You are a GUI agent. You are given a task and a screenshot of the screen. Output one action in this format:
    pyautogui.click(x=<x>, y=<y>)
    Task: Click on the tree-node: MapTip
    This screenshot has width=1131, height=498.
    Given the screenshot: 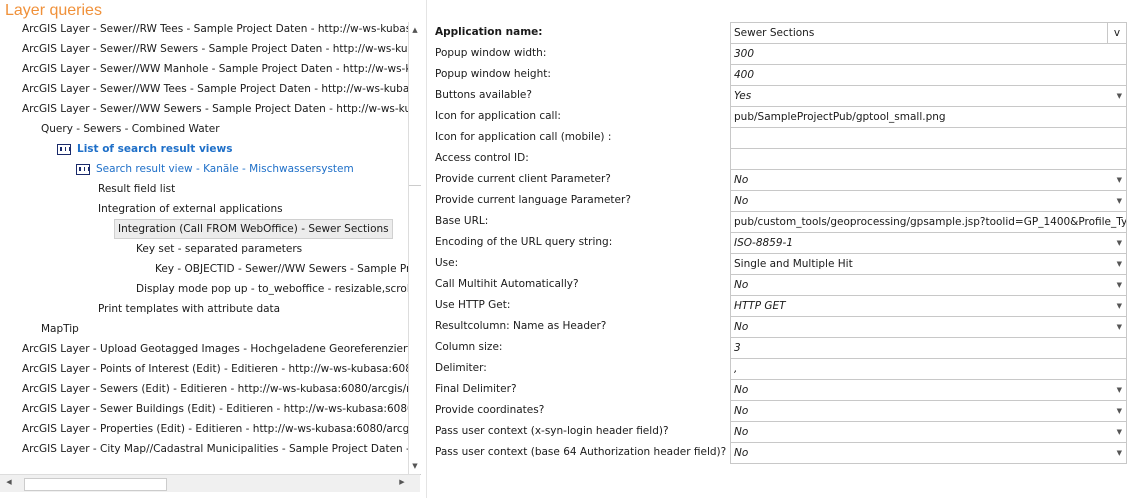 What is the action you would take?
    pyautogui.click(x=60, y=329)
    